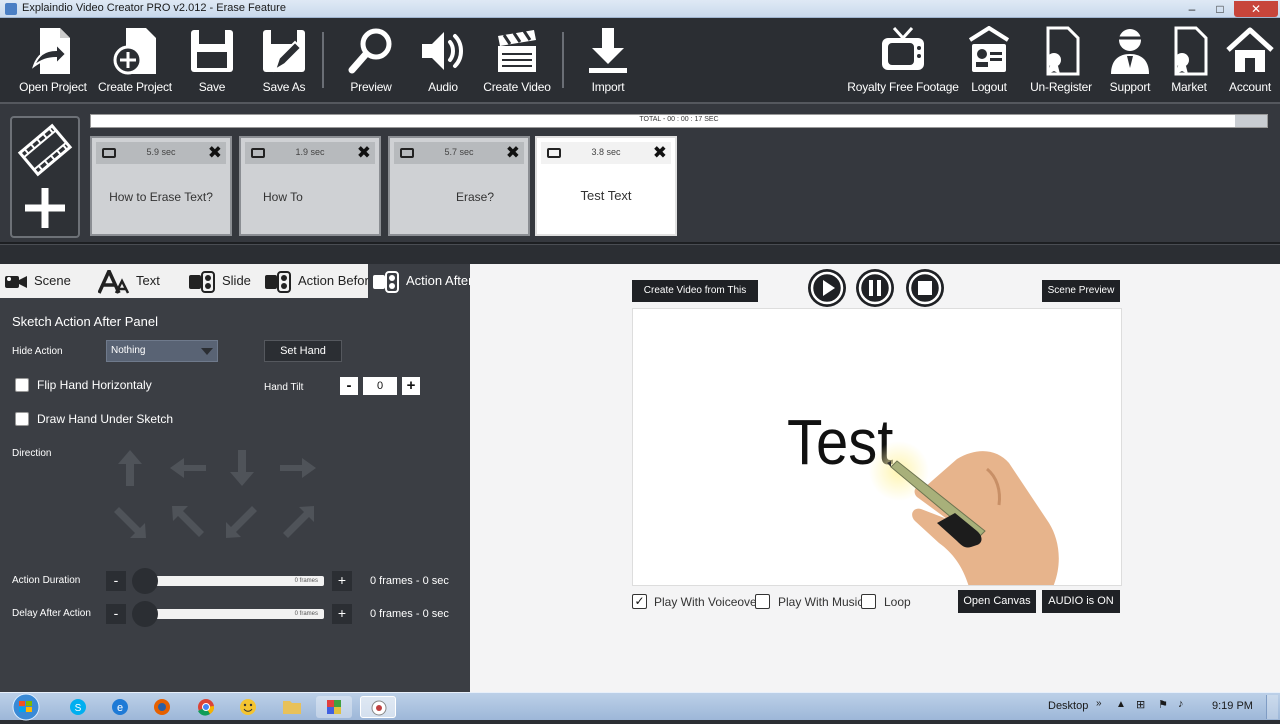 The width and height of the screenshot is (1280, 724). I want to click on action-duration-slider-label: 0 frames, so click(306, 581).